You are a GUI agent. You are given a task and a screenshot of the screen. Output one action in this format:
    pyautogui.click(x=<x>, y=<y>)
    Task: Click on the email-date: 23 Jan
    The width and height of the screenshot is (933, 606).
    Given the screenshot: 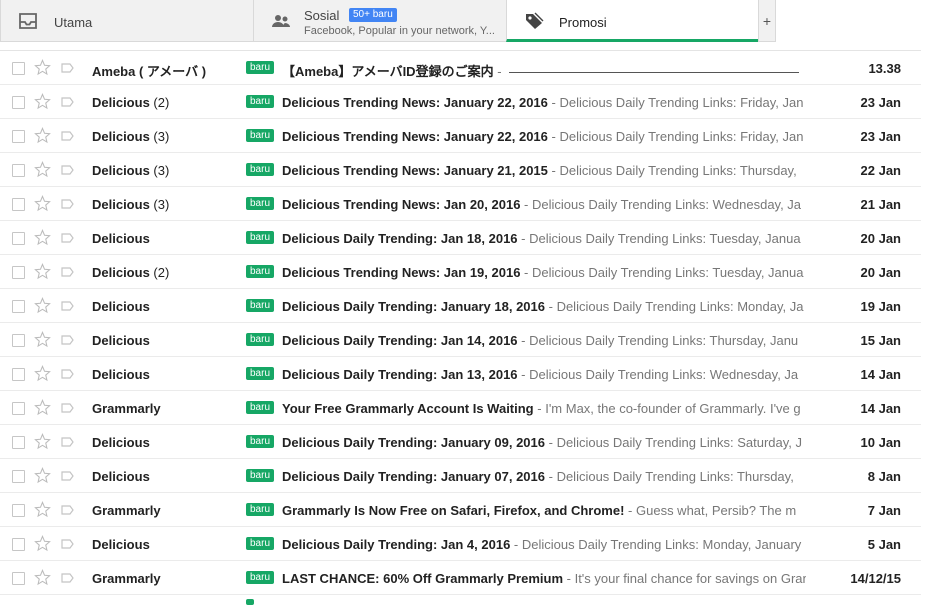 What is the action you would take?
    pyautogui.click(x=880, y=136)
    